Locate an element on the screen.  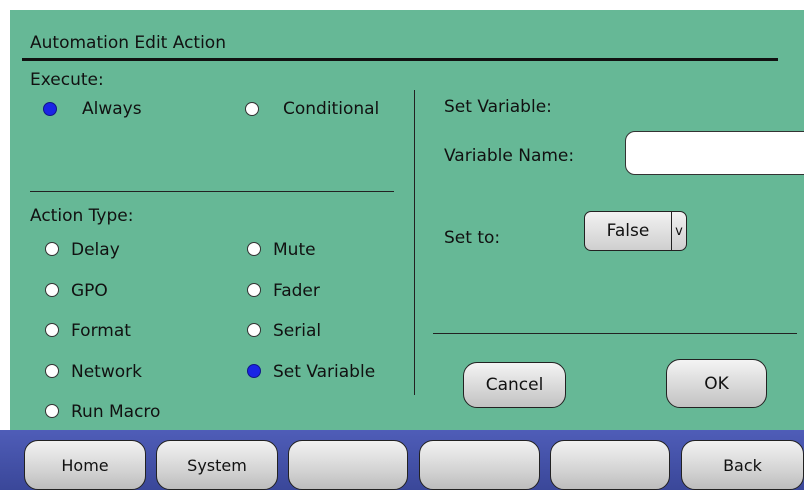
cancel-button: Cancel is located at coordinates (514, 385).